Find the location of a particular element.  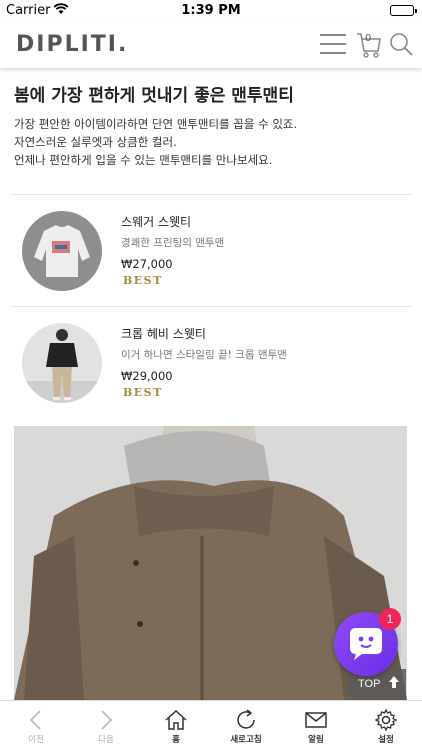

product-price: ₩27,000 is located at coordinates (147, 264).